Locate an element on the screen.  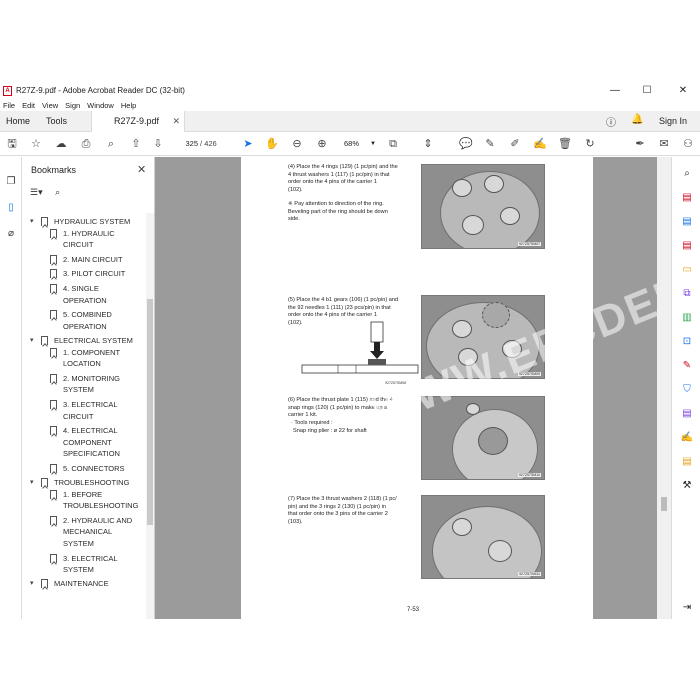
bookmark-section: ▾ HYDRAULIC SYSTEM is located at coordinates (80, 222).